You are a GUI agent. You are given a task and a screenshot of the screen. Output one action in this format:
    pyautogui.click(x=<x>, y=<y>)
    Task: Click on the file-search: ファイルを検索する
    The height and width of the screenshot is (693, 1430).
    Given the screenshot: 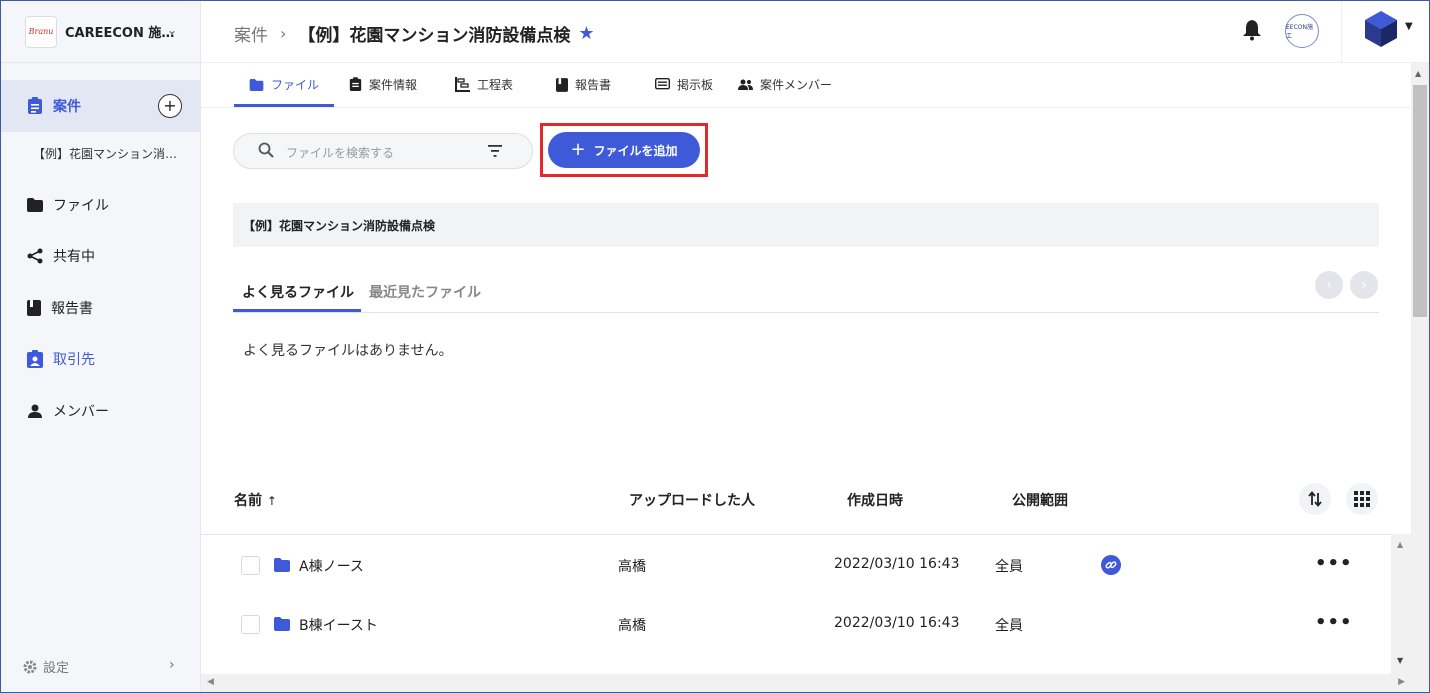 What is the action you would take?
    pyautogui.click(x=383, y=151)
    